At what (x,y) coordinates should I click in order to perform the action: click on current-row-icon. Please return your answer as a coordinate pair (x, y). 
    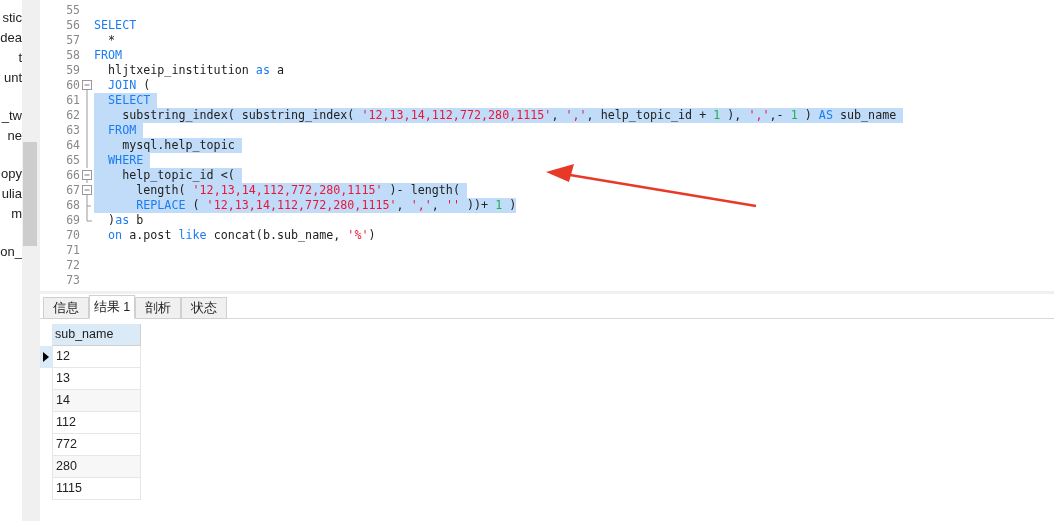
    Looking at the image, I should click on (46, 357).